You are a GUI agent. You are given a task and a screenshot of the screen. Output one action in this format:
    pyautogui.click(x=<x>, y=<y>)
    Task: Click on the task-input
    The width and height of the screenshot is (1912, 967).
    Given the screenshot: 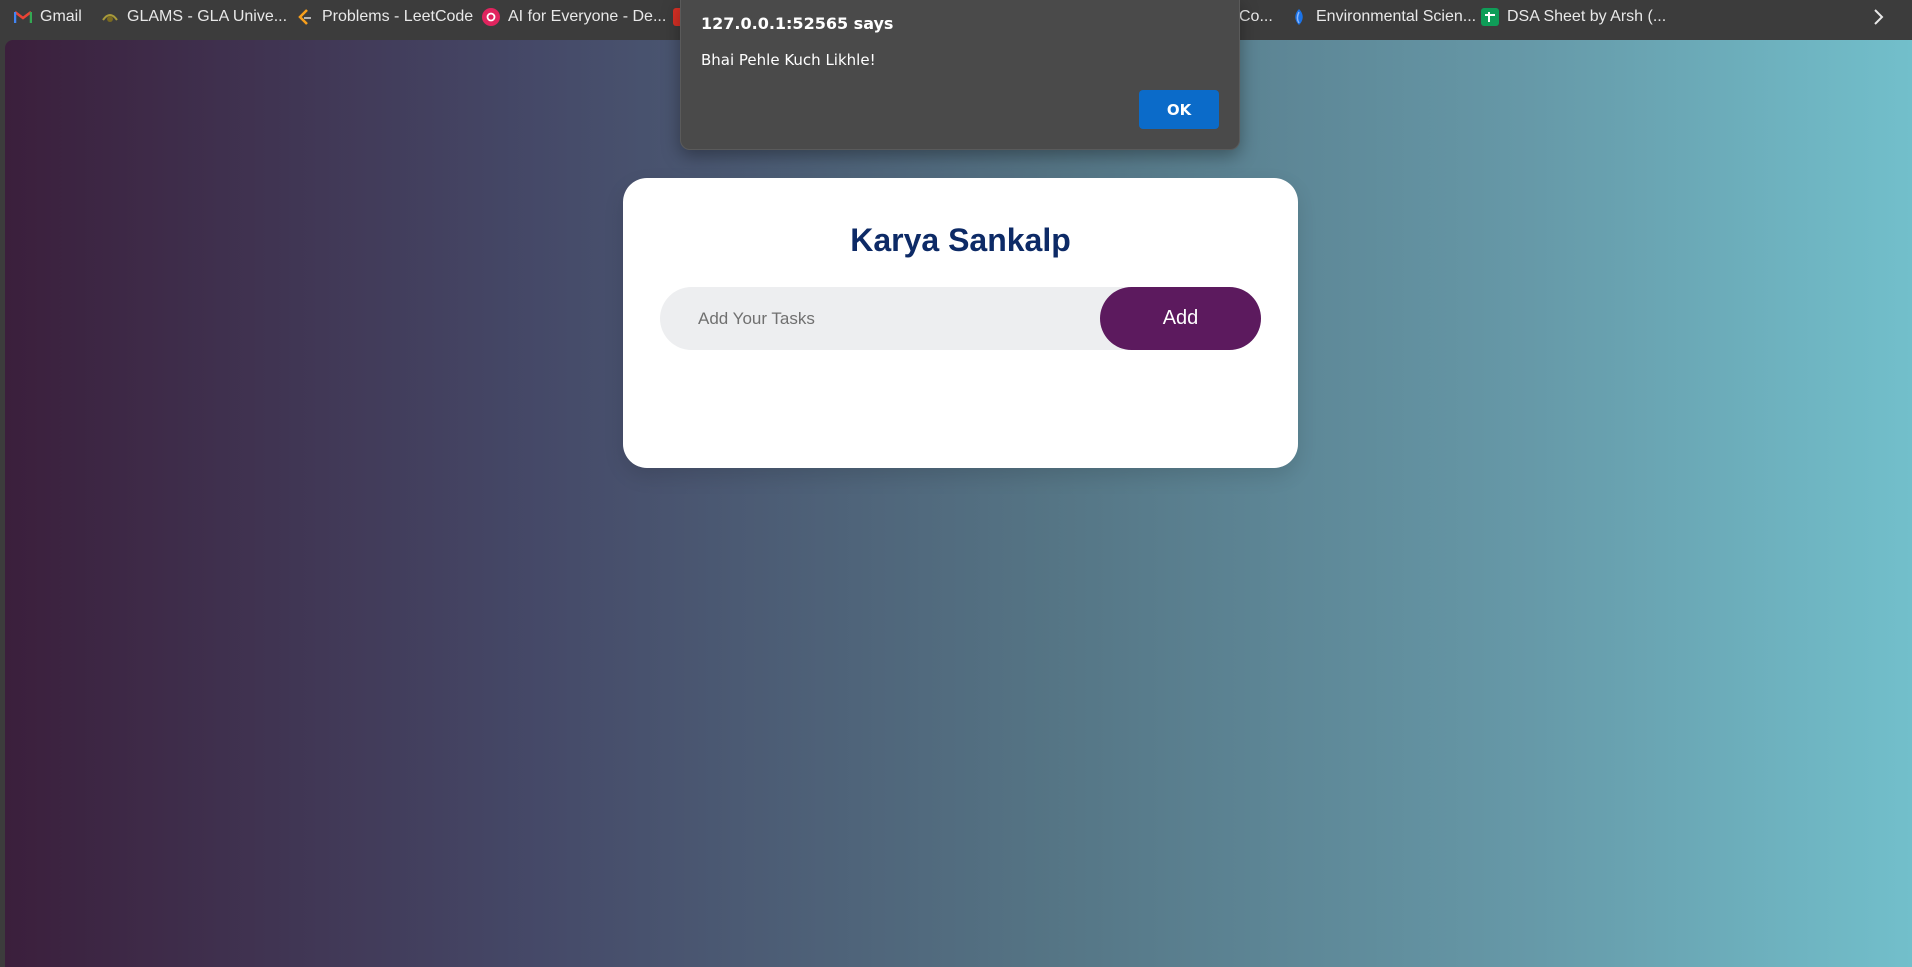 What is the action you would take?
    pyautogui.click(x=880, y=318)
    